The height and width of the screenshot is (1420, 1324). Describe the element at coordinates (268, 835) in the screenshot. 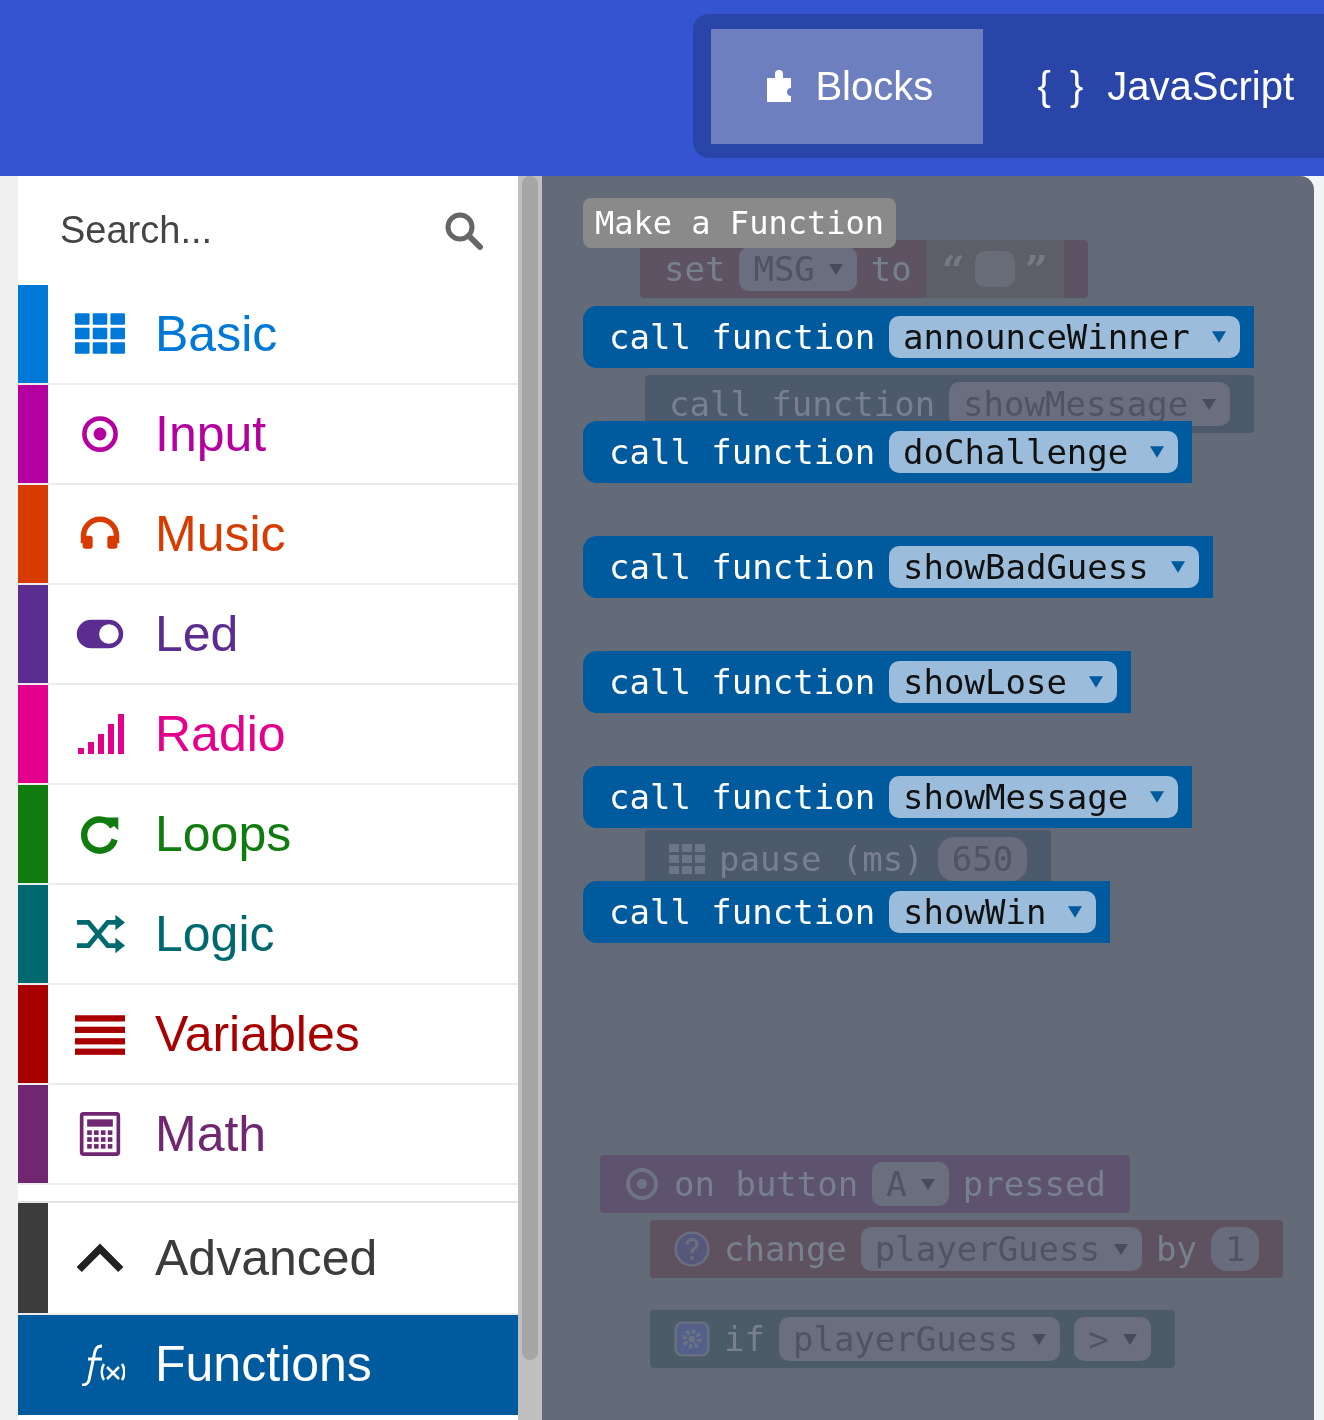

I see `category-item: Loops` at that location.